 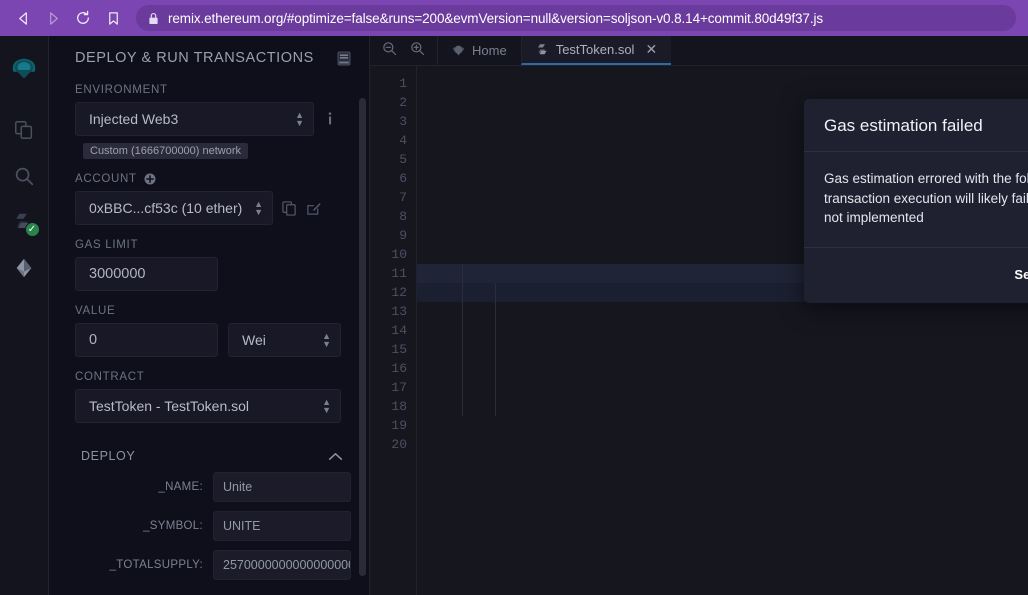 What do you see at coordinates (399, 406) in the screenshot?
I see `line-number: 18` at bounding box center [399, 406].